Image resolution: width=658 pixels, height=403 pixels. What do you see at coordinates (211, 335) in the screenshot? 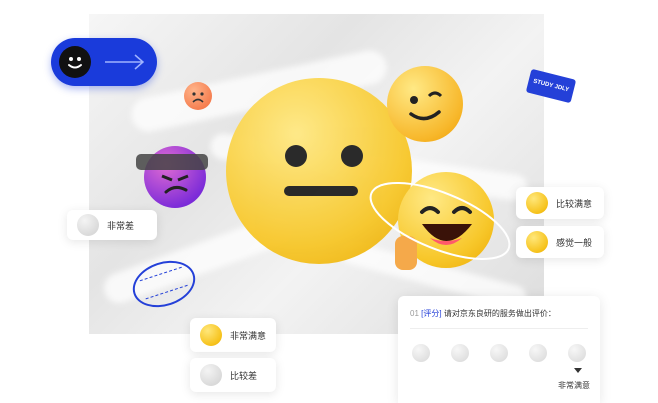
I see `laugh-face-icon` at bounding box center [211, 335].